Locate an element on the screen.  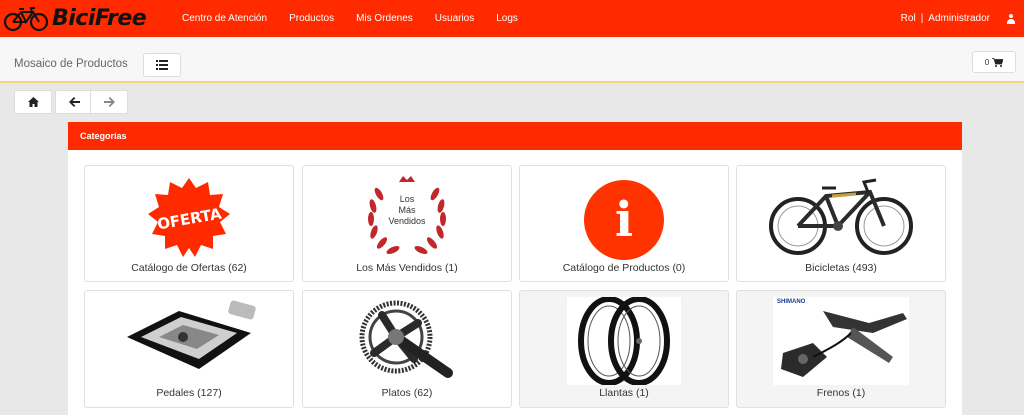
pedal-image-icon is located at coordinates (189, 340).